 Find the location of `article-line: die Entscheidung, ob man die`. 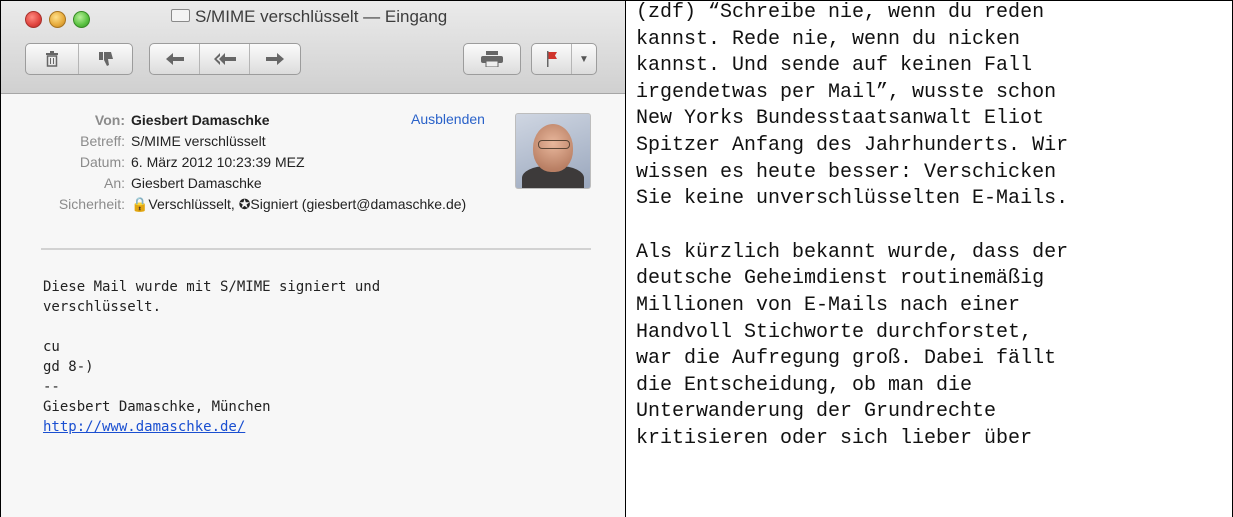

article-line: die Entscheidung, ob man die is located at coordinates (804, 385).